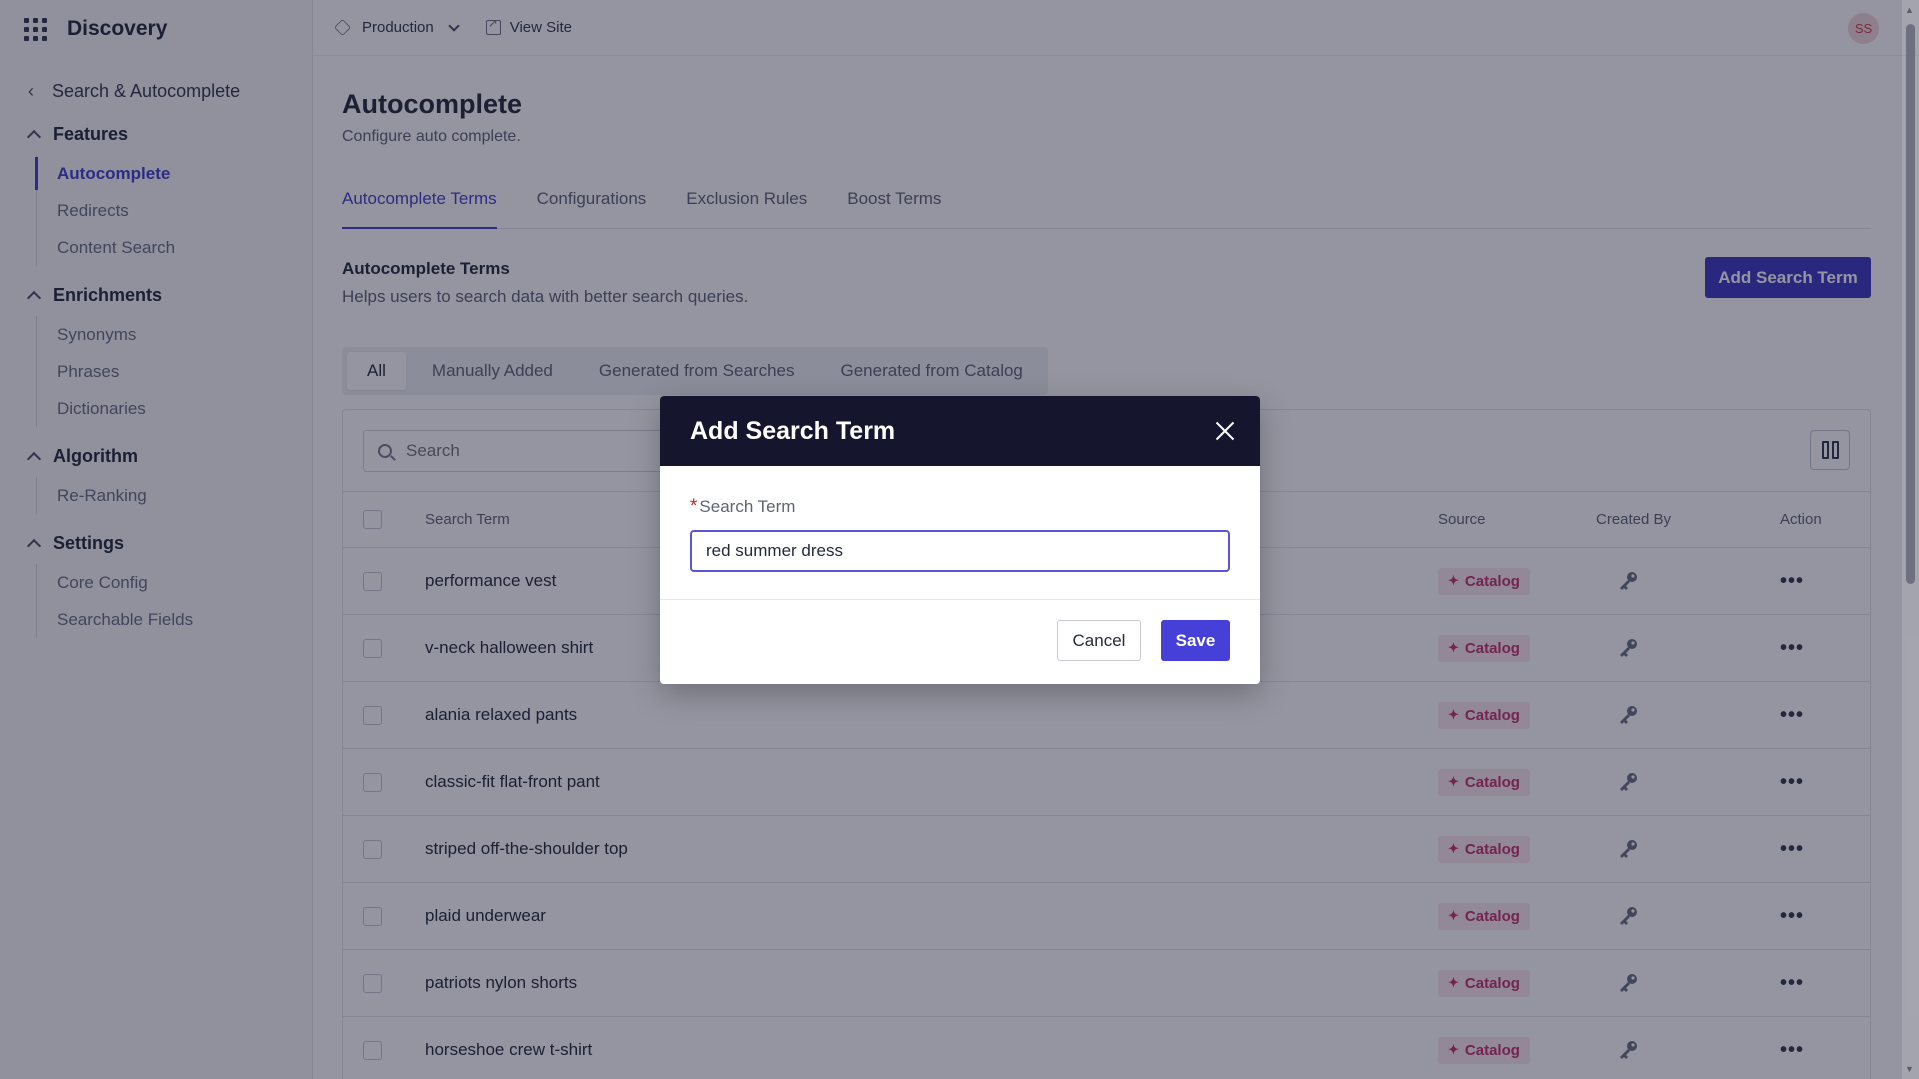  Describe the element at coordinates (960, 431) in the screenshot. I see `dialog-header: Add Search Term` at that location.